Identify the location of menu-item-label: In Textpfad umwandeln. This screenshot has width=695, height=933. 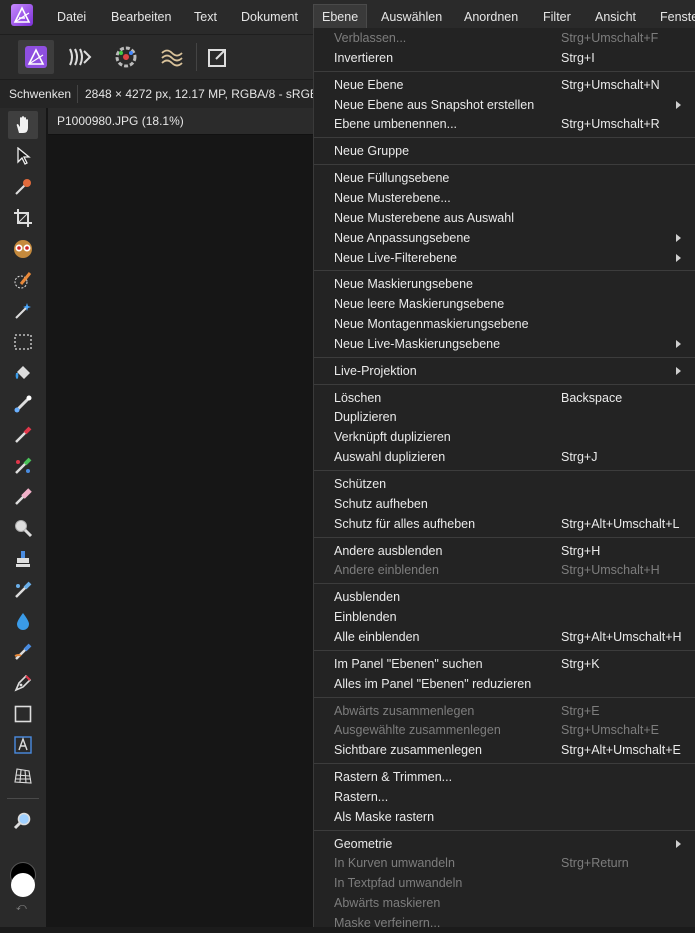
(398, 883).